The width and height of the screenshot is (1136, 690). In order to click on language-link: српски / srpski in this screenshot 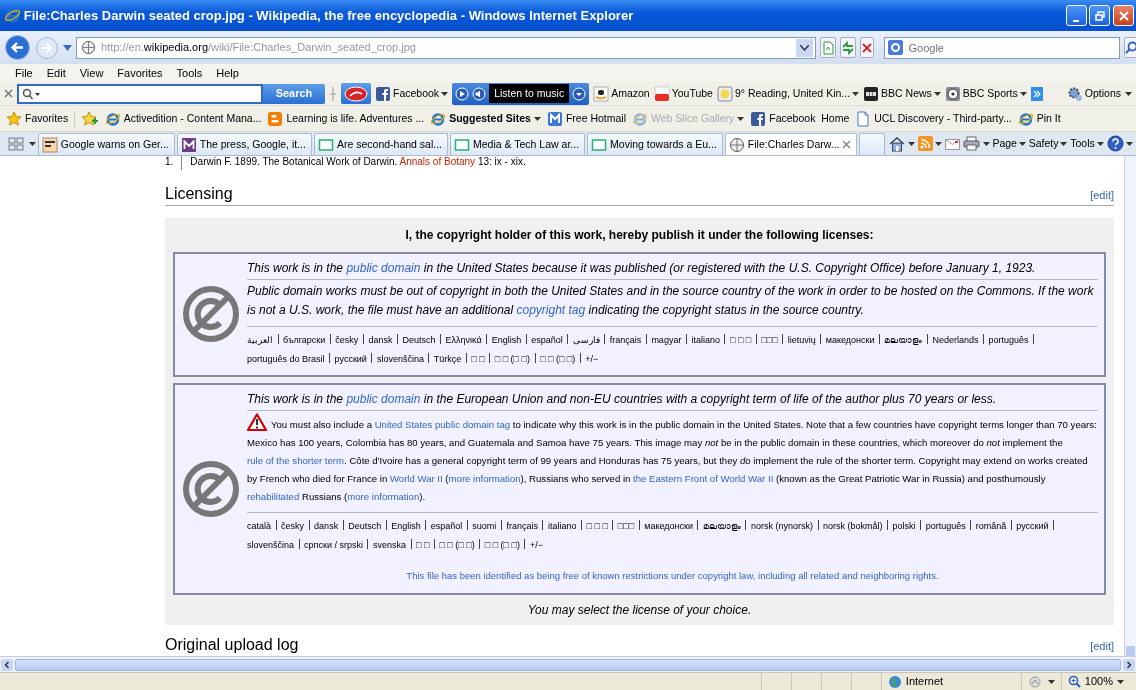, I will do `click(333, 545)`.